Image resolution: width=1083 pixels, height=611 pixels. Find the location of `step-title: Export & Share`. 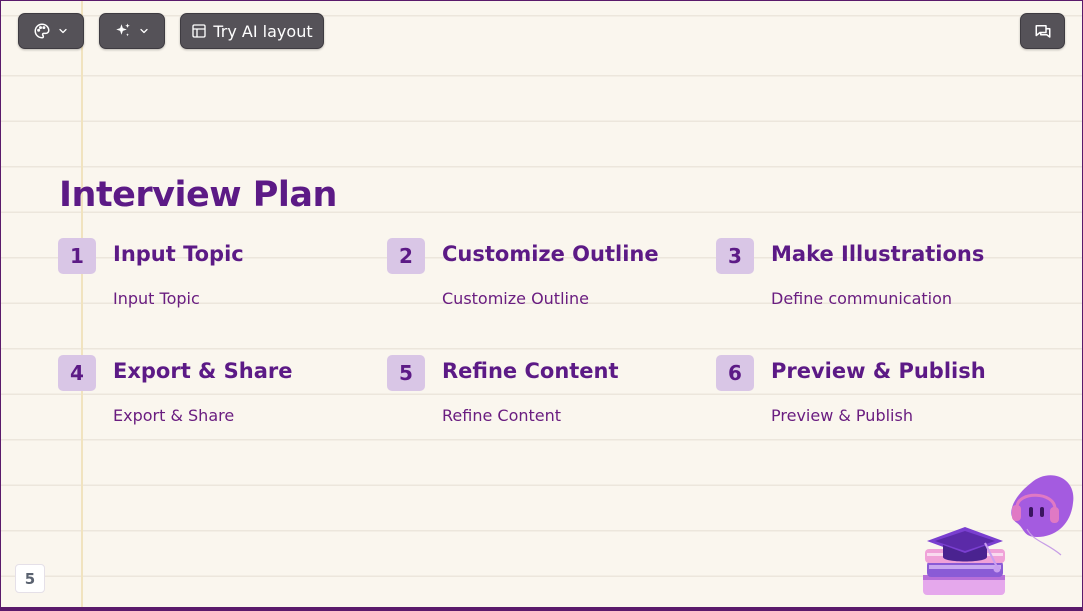

step-title: Export & Share is located at coordinates (203, 371).